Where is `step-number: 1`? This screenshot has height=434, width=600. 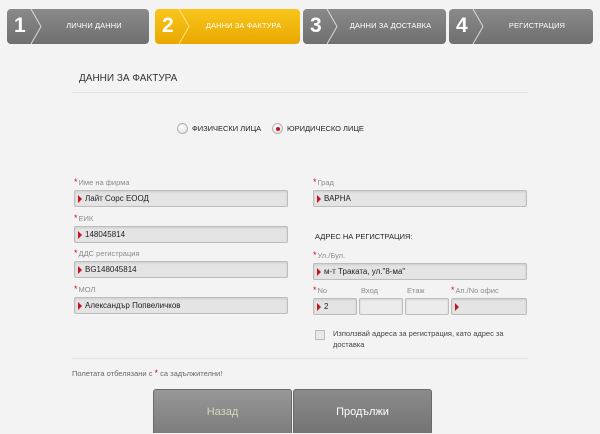
step-number: 1 is located at coordinates (20, 25).